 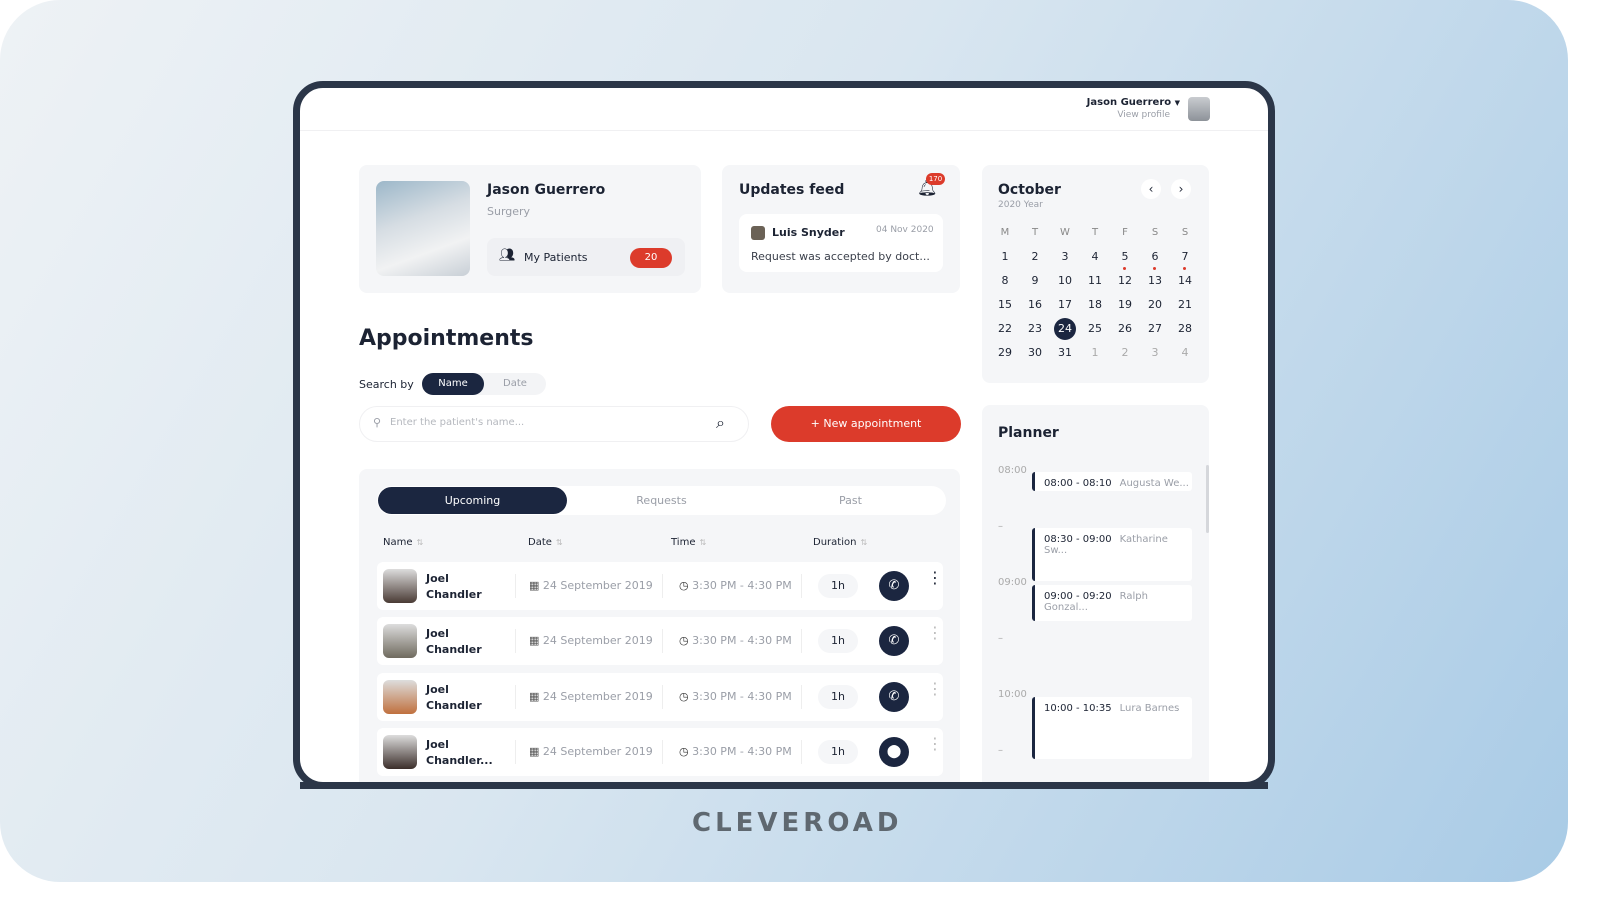 What do you see at coordinates (1185, 259) in the screenshot?
I see `calendar-day: 7` at bounding box center [1185, 259].